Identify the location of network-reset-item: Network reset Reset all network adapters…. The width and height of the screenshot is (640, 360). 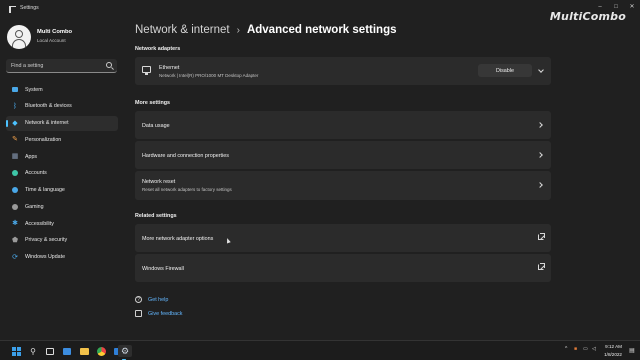
(343, 185).